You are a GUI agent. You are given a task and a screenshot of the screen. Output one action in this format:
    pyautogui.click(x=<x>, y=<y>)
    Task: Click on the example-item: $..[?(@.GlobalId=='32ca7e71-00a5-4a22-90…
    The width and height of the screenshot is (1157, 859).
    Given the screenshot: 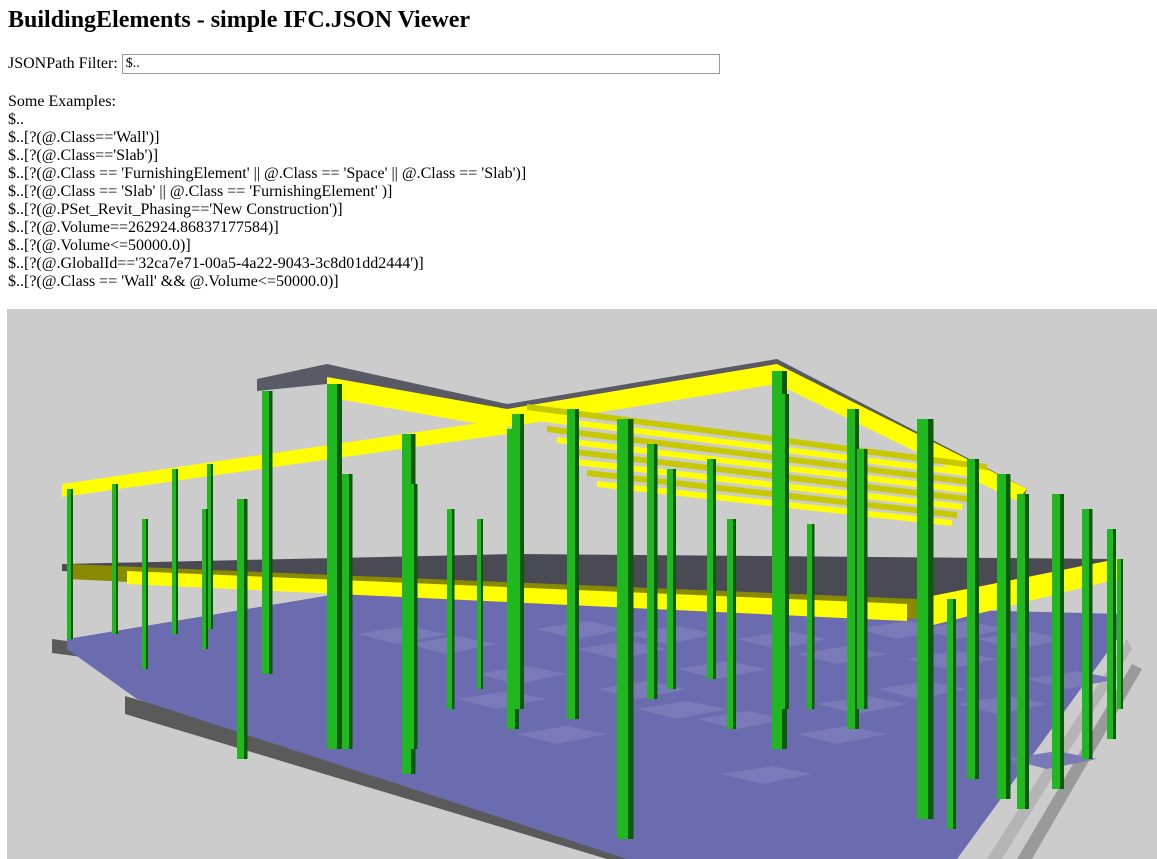 What is the action you would take?
    pyautogui.click(x=216, y=263)
    